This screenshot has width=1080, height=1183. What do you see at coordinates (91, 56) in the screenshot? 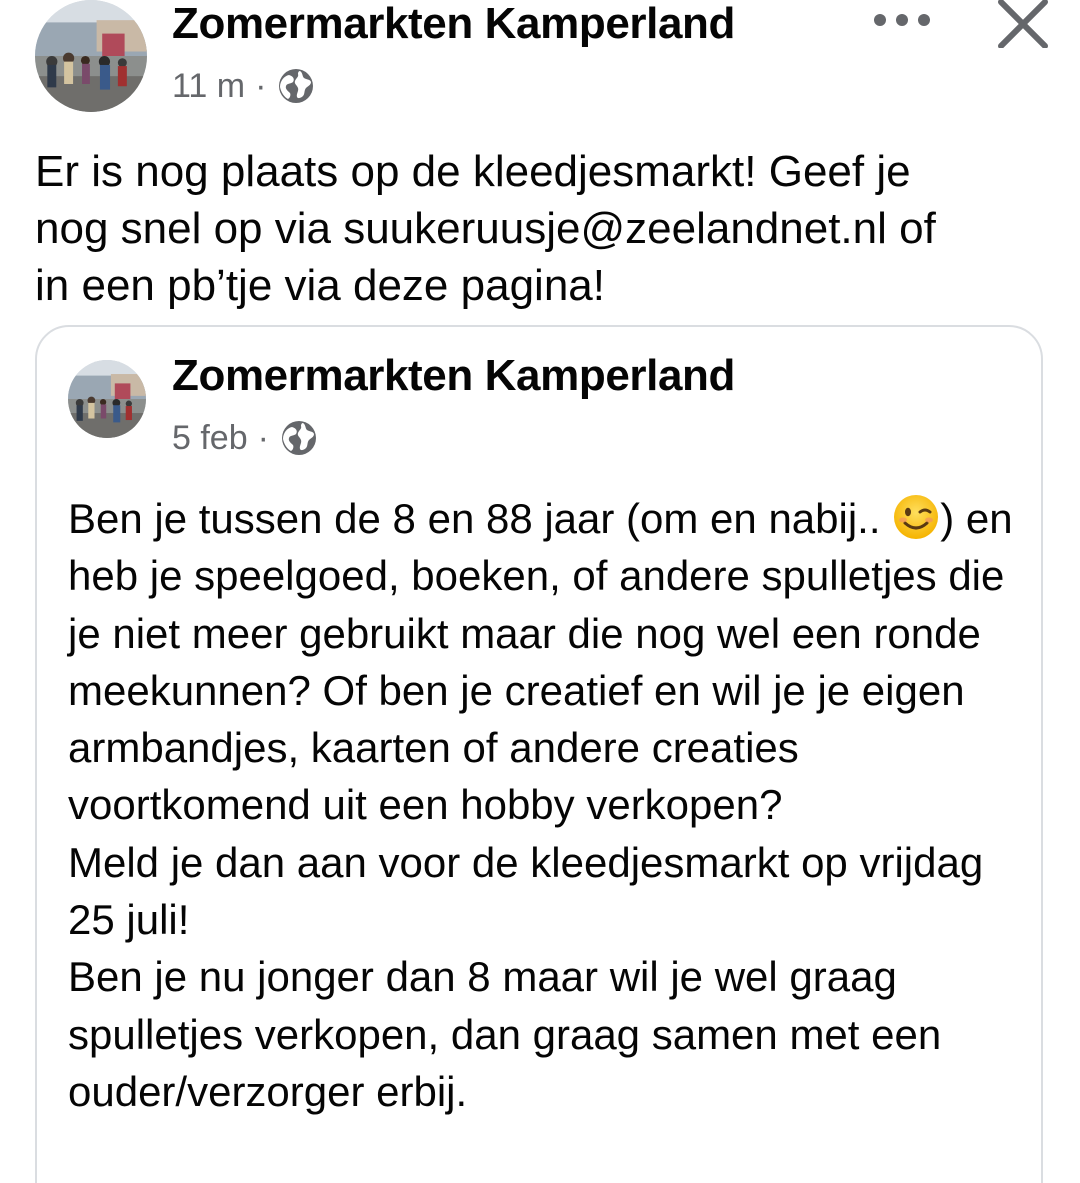
I see `page-avatar` at bounding box center [91, 56].